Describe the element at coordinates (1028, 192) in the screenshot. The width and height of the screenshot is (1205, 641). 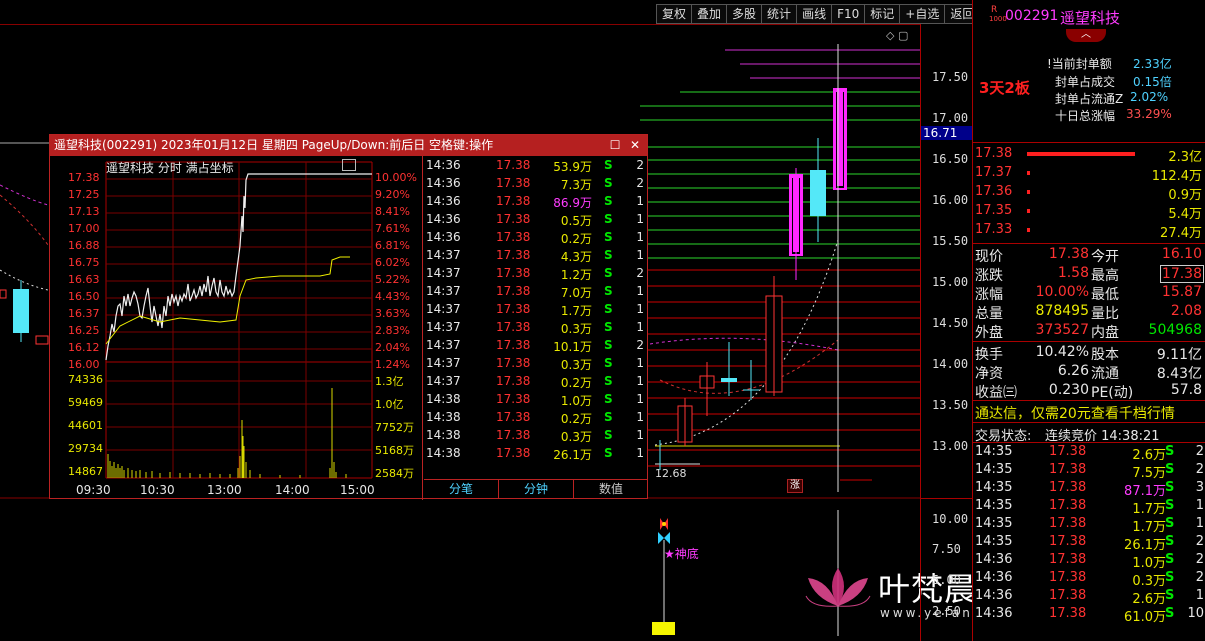
I see `bid-volume-bar` at that location.